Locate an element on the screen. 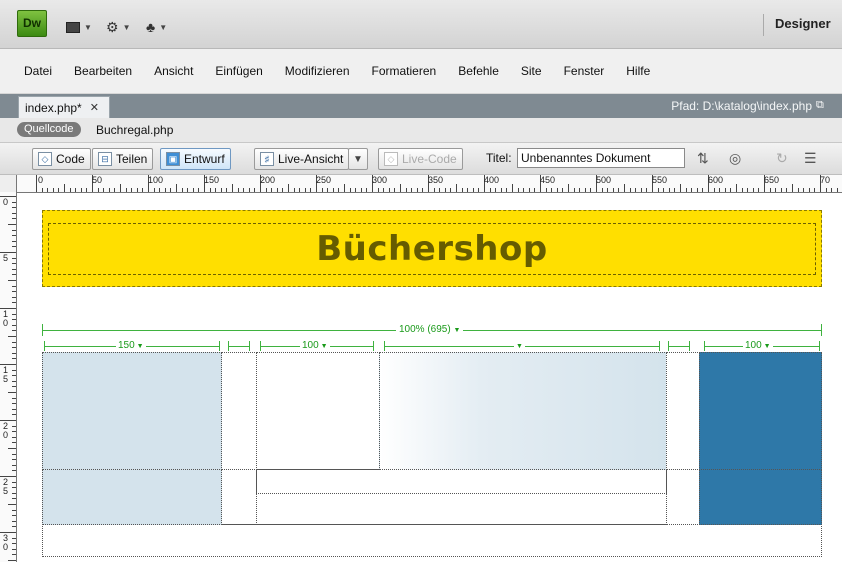 This screenshot has height=562, width=842. ruler-label: 20 is located at coordinates (6, 430).